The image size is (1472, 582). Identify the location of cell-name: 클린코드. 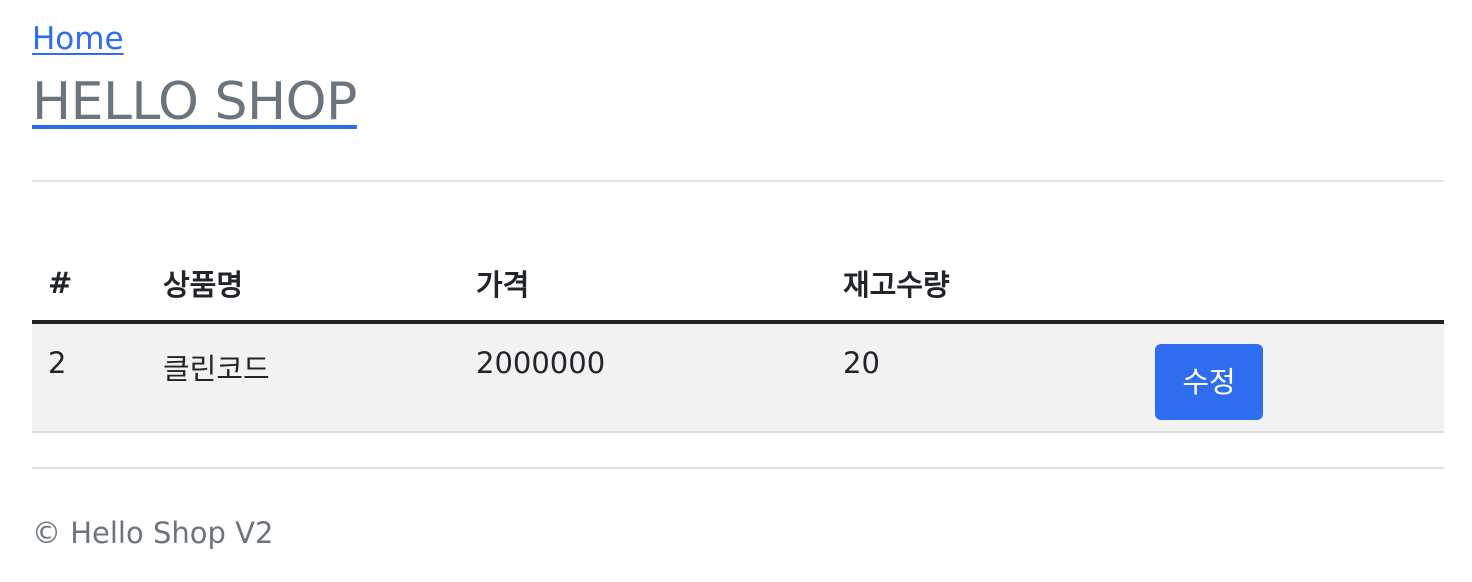
(303, 377).